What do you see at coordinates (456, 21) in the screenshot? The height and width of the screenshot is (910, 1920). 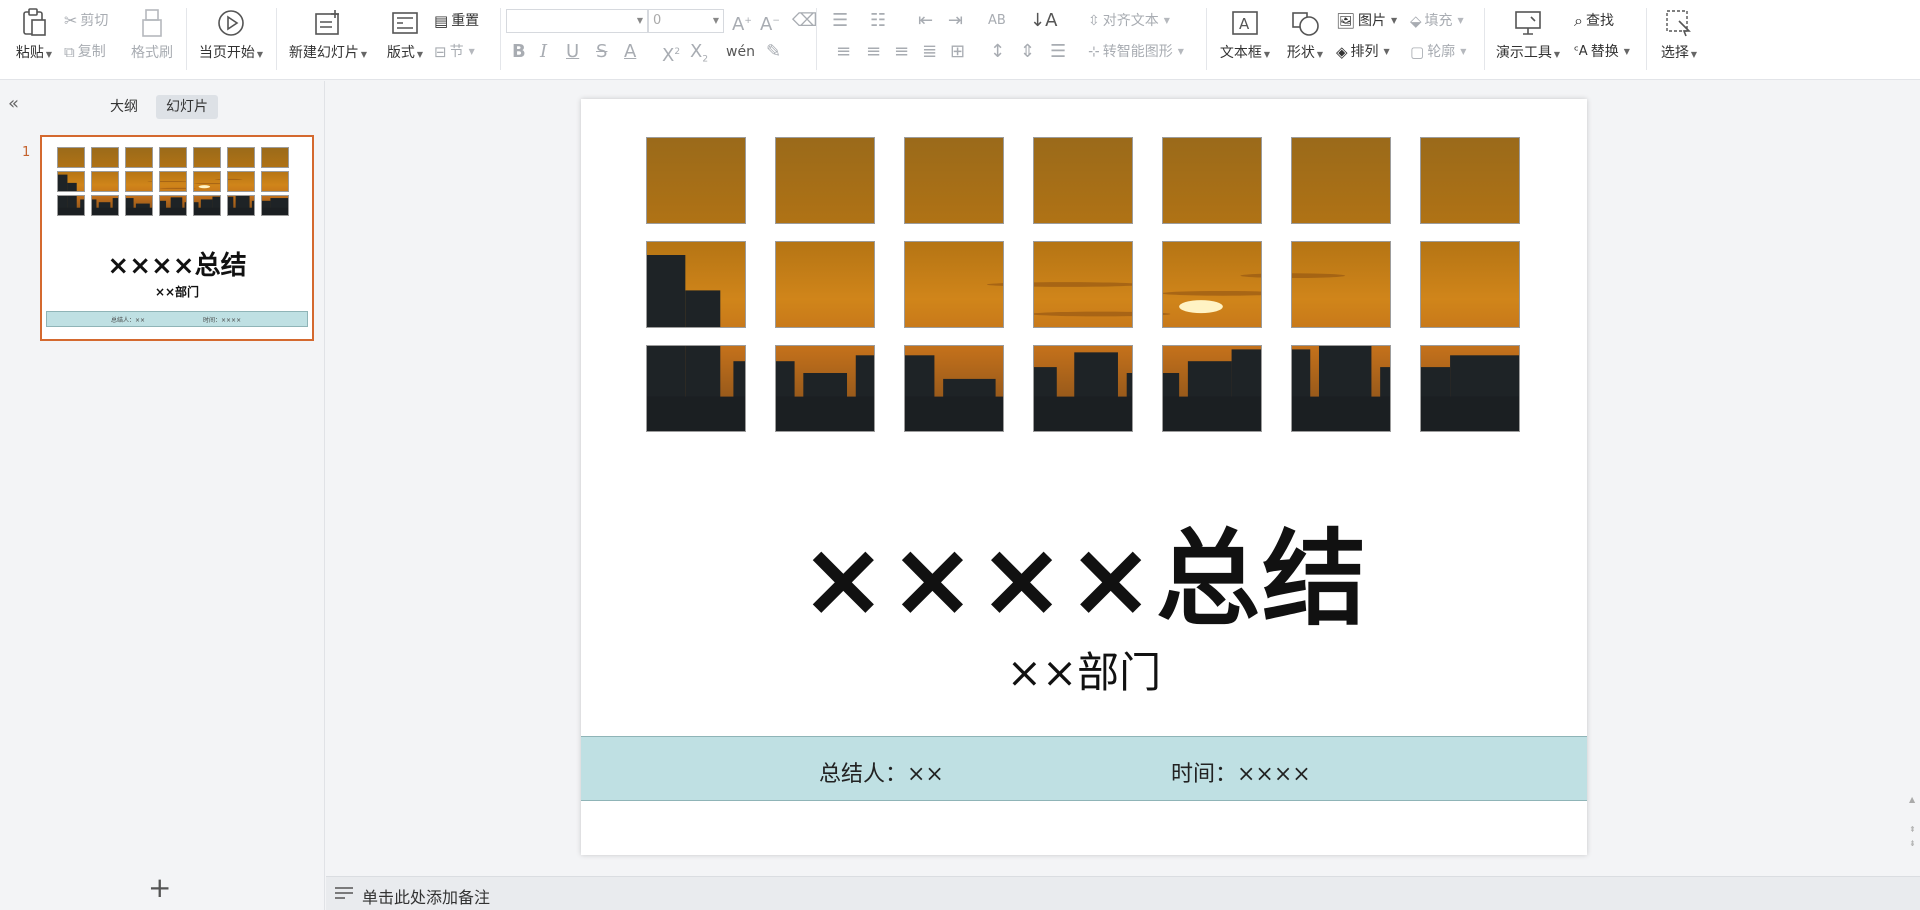 I see `reset-button: ▤ 重置` at bounding box center [456, 21].